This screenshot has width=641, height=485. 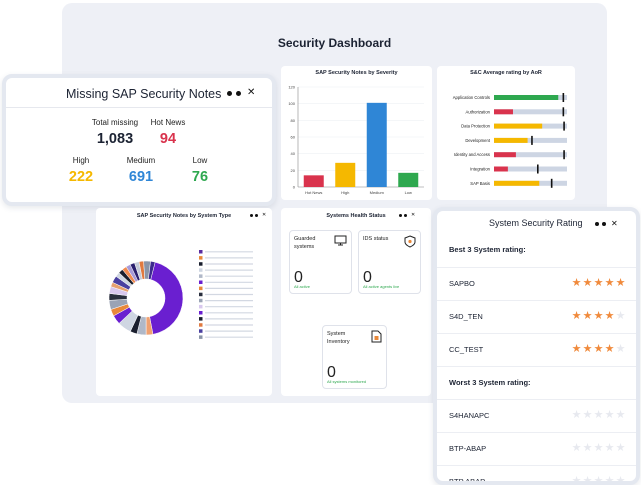 What do you see at coordinates (467, 481) in the screenshot?
I see `system-name: BTP ABAP` at bounding box center [467, 481].